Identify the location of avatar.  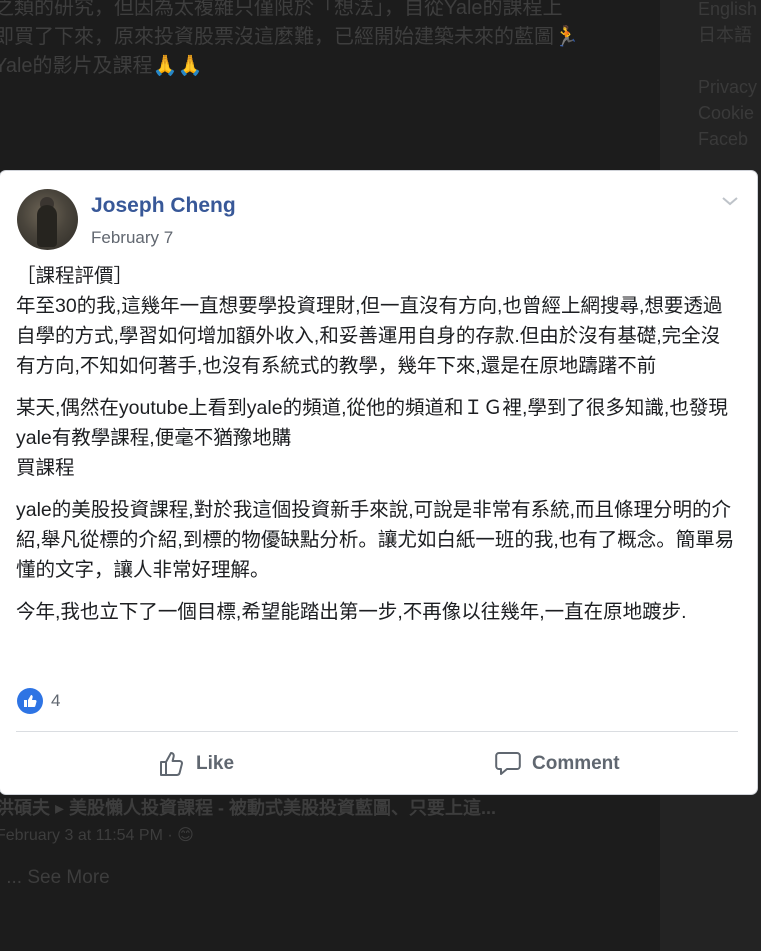
(47, 219).